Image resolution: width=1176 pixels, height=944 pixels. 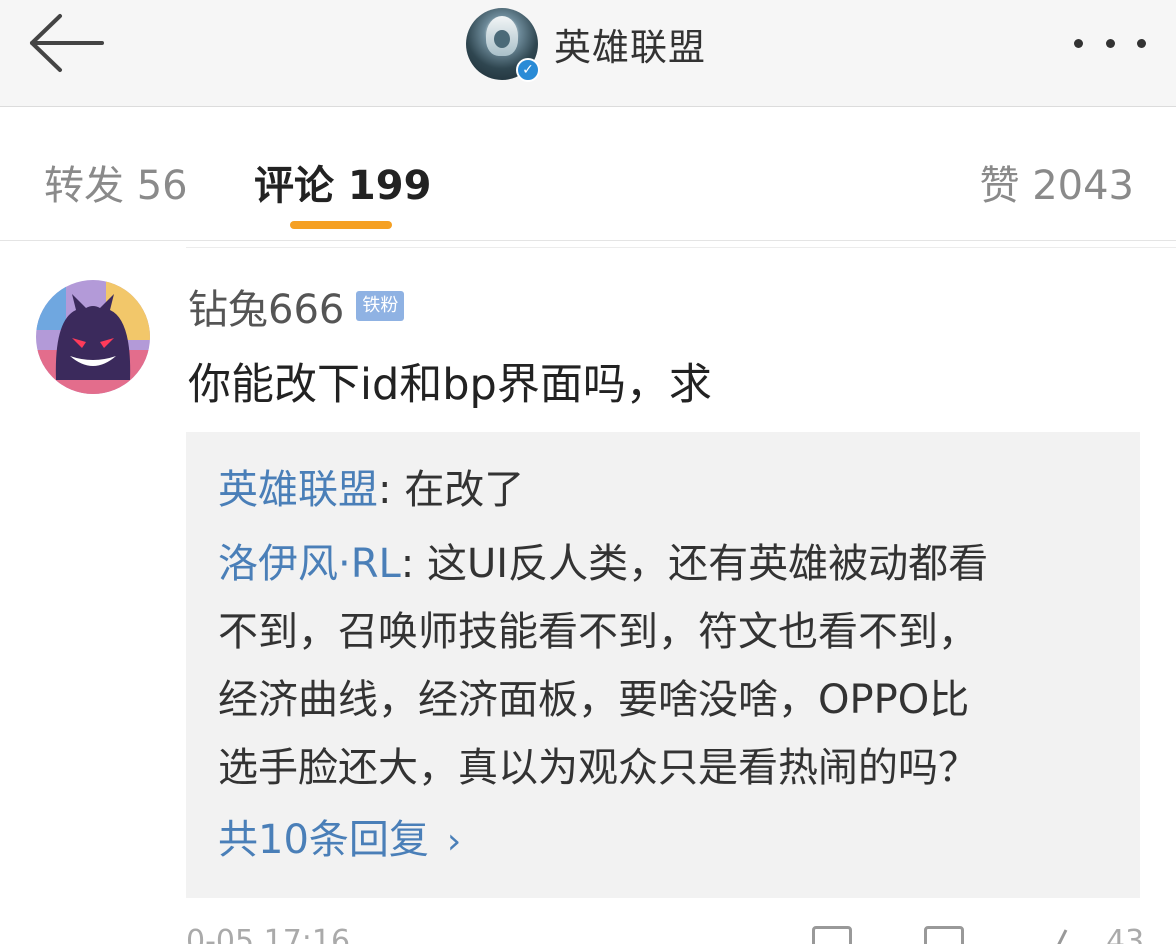 I want to click on reply-text-continued: 不到，召唤师技能看不到，符文也看不到，, so click(x=598, y=632).